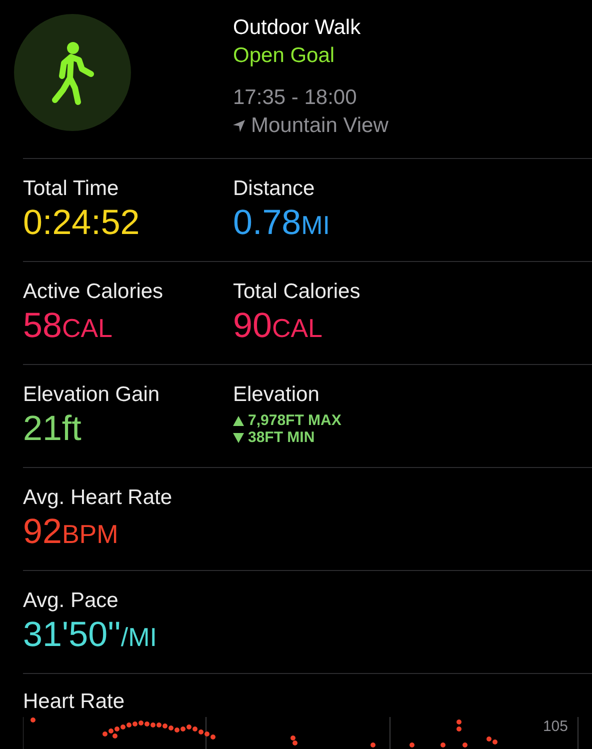 This screenshot has width=592, height=749. Describe the element at coordinates (71, 189) in the screenshot. I see `metric-label: Total Time` at that location.